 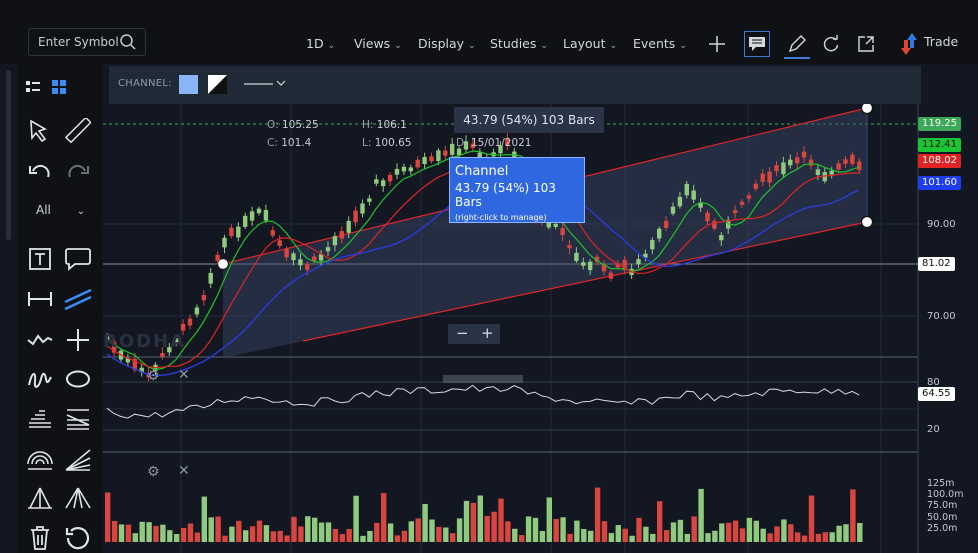 I want to click on line-style-swatch, so click(x=217, y=84).